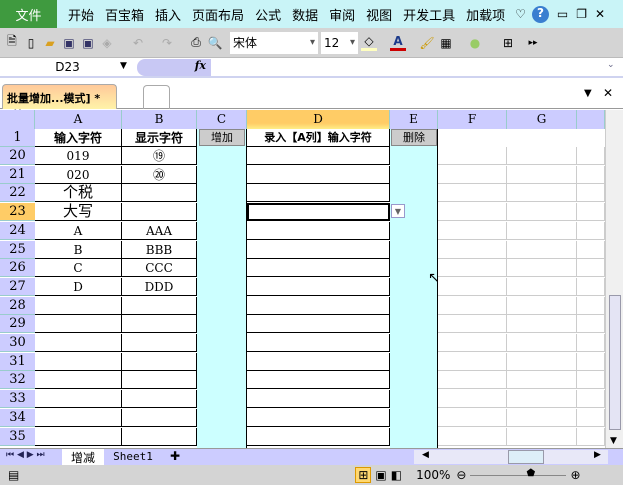 Image resolution: width=623 pixels, height=485 pixels. Describe the element at coordinates (12, 42) in the screenshot. I see `new-template-icon: 🗎` at that location.